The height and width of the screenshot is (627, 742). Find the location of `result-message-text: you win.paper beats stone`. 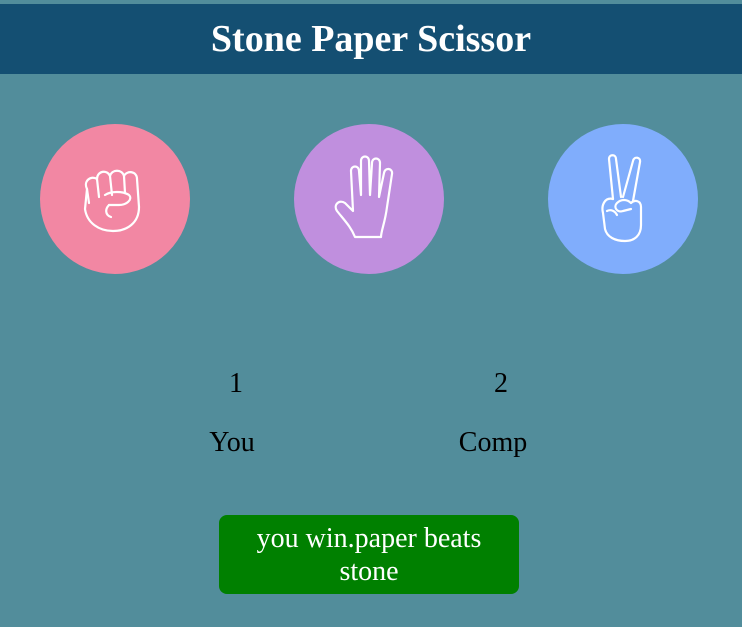

result-message-text: you win.paper beats stone is located at coordinates (369, 554).